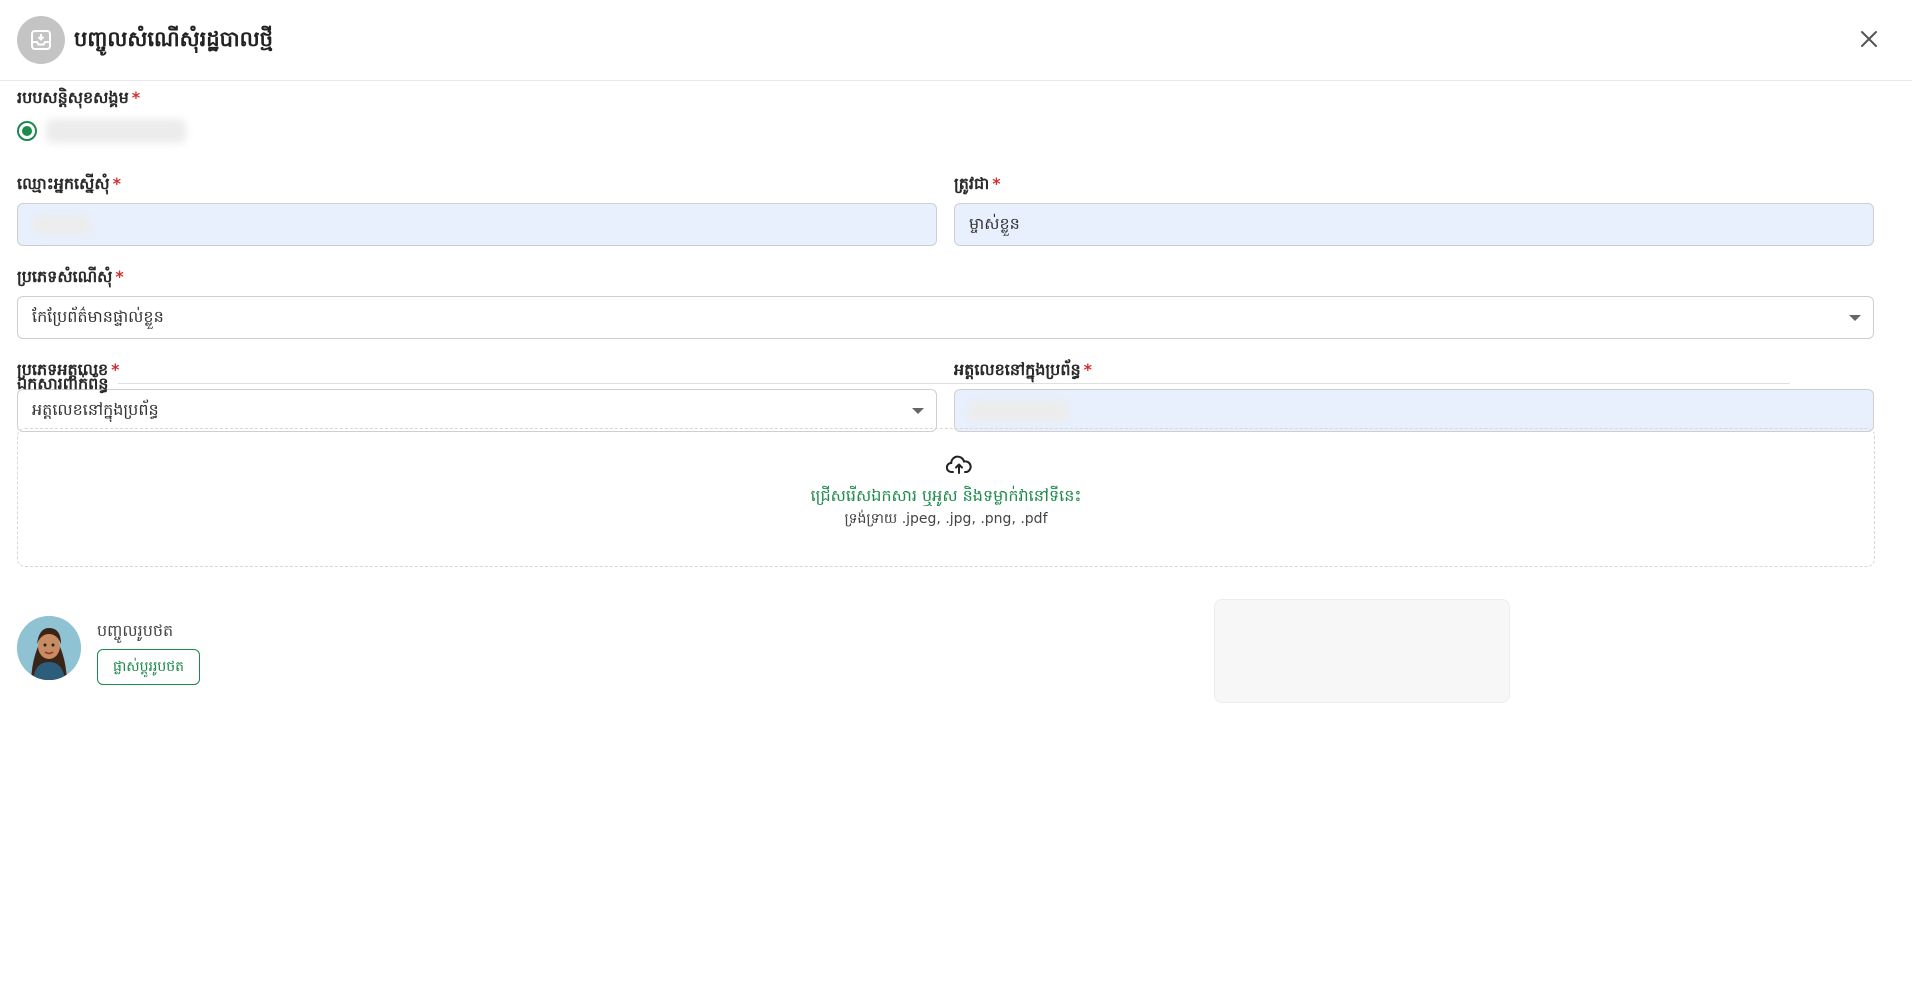 The width and height of the screenshot is (1912, 992). Describe the element at coordinates (1023, 369) in the screenshot. I see `system-id-label: អត្តលេខនៅក្នុងប្រព័ន្ធ *` at that location.